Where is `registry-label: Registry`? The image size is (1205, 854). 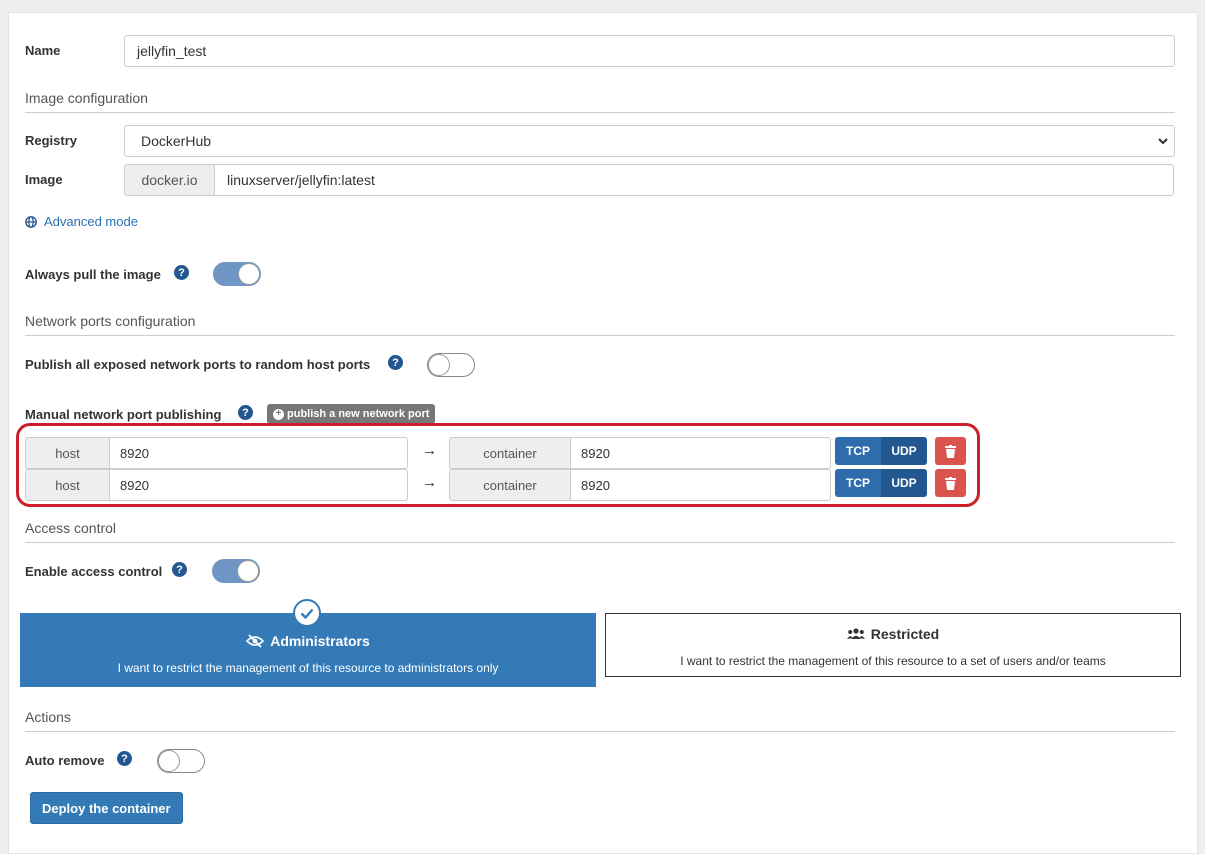
registry-label: Registry is located at coordinates (51, 140).